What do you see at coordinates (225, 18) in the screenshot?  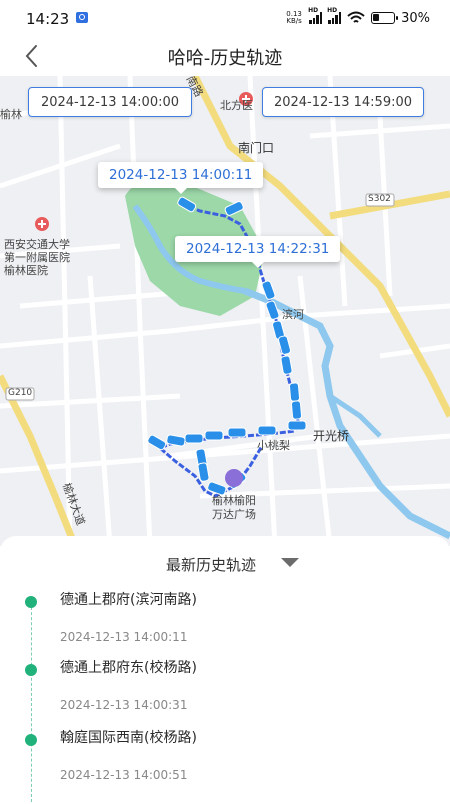 I see `status-bar: 14:23 0.13 KB/s HD HD 30%` at bounding box center [225, 18].